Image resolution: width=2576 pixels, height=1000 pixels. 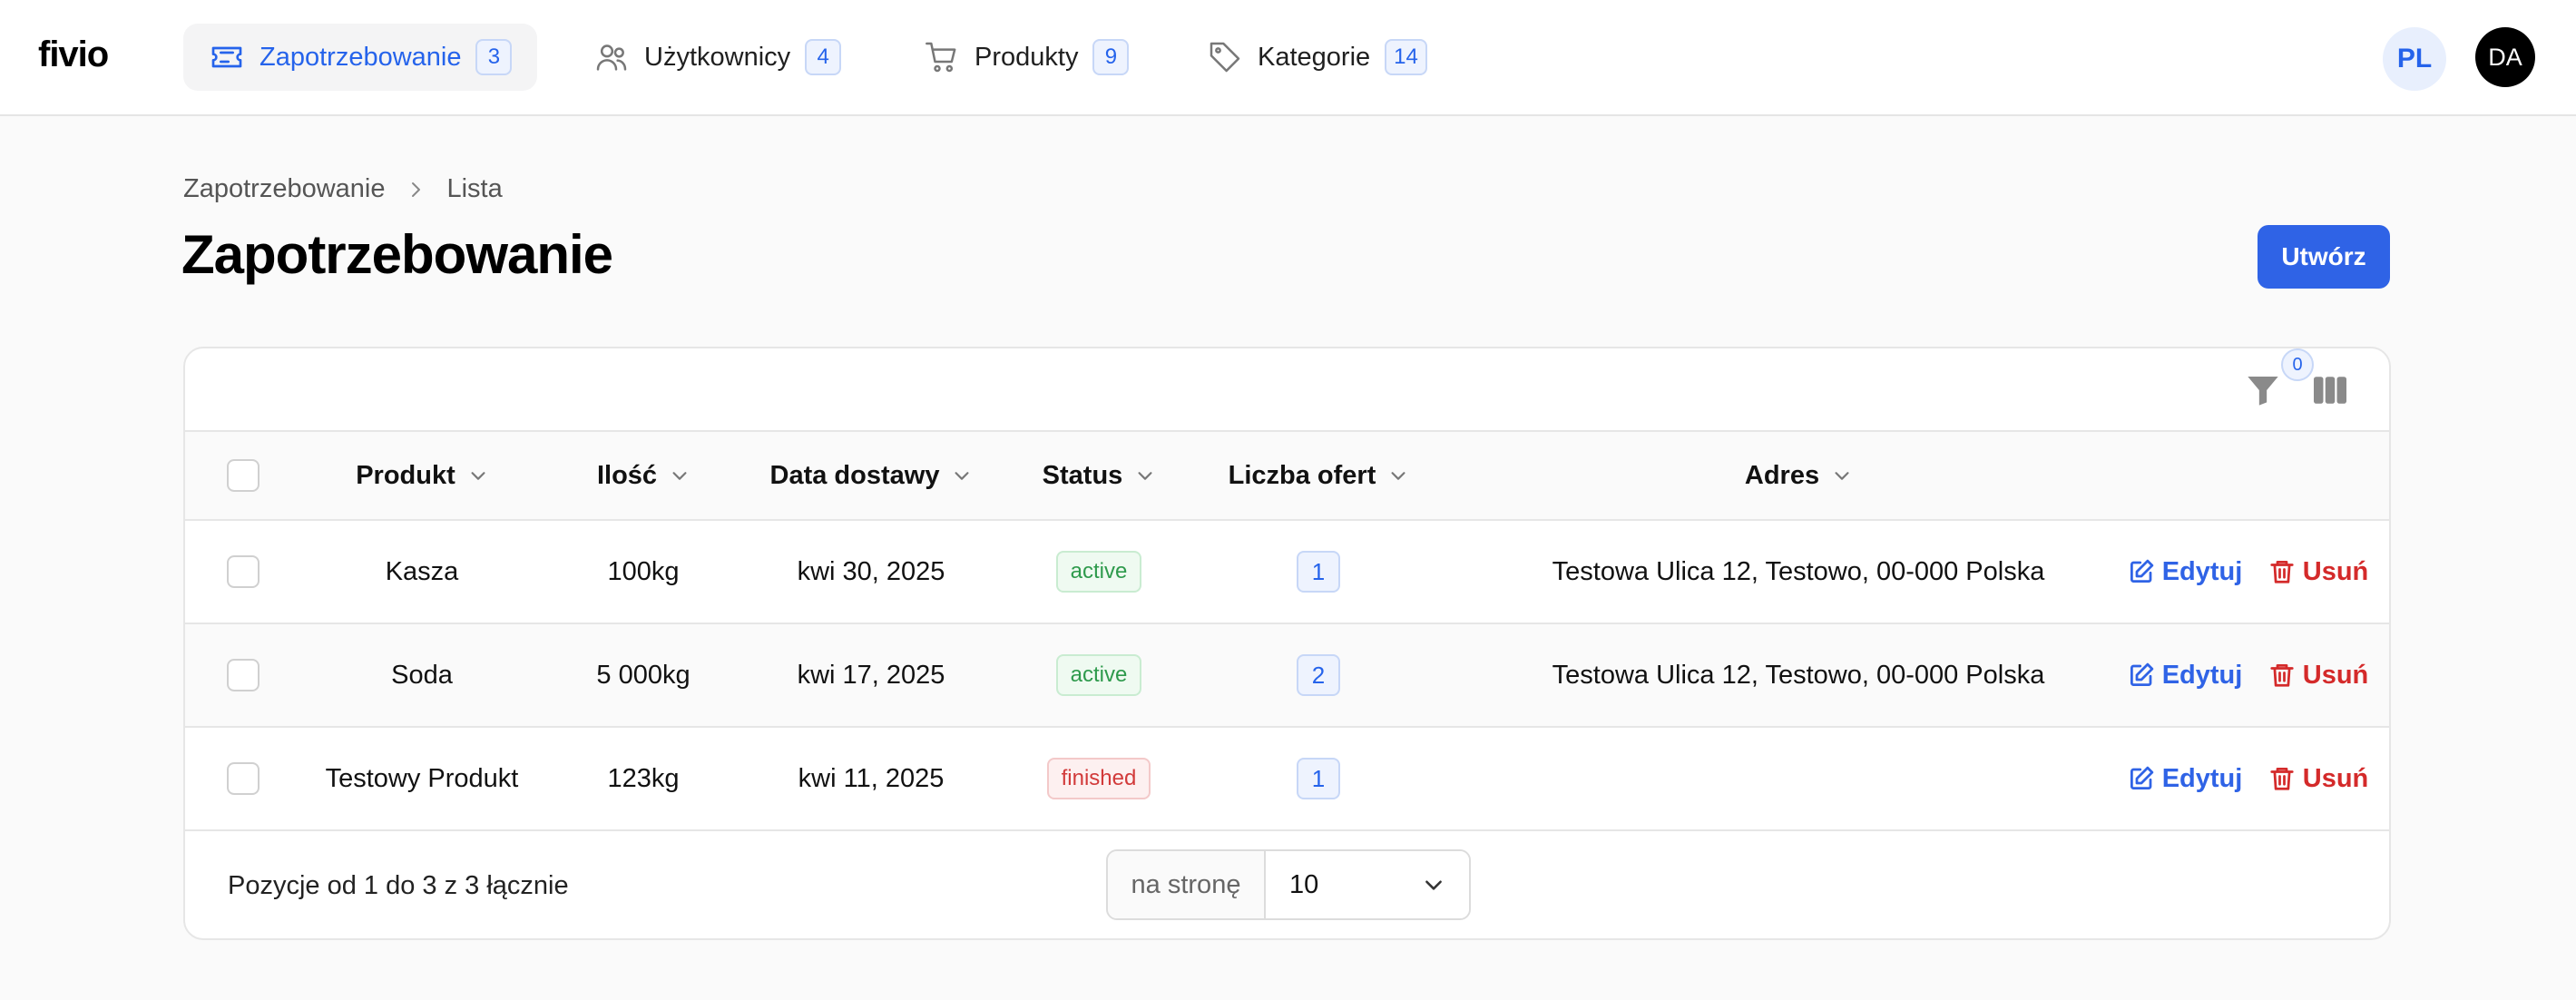 I want to click on ticket-icon, so click(x=226, y=57).